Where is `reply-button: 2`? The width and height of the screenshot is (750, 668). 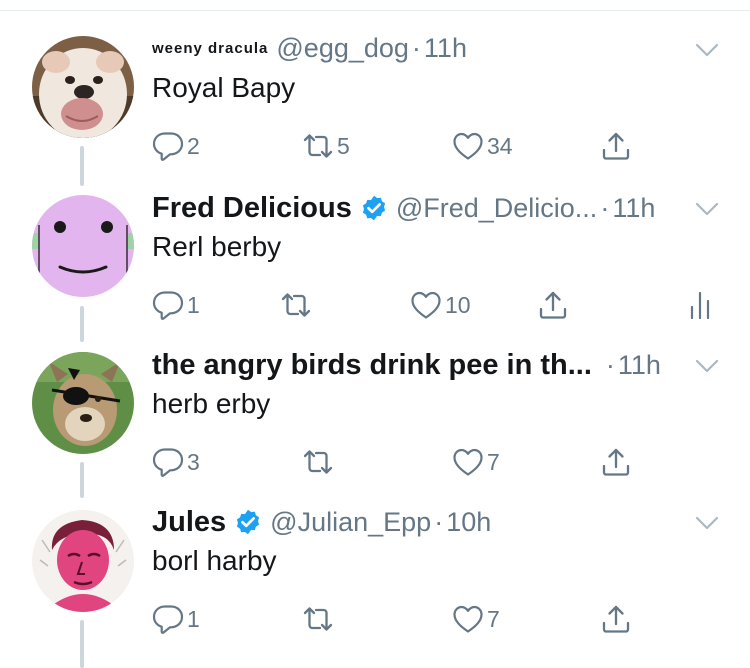
reply-button: 2 is located at coordinates (176, 146).